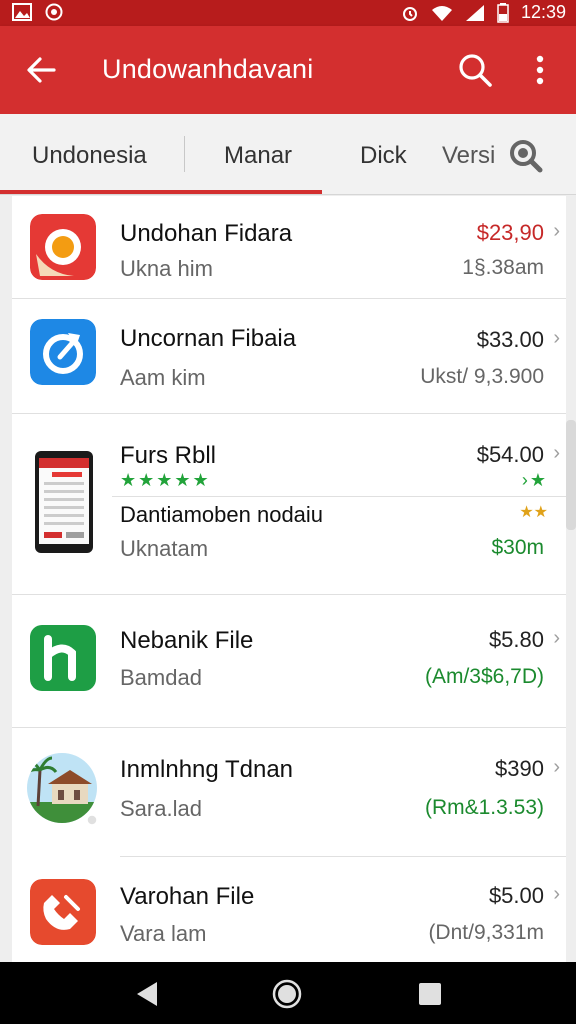 The width and height of the screenshot is (576, 1024). I want to click on tab-search-icon, so click(525, 155).